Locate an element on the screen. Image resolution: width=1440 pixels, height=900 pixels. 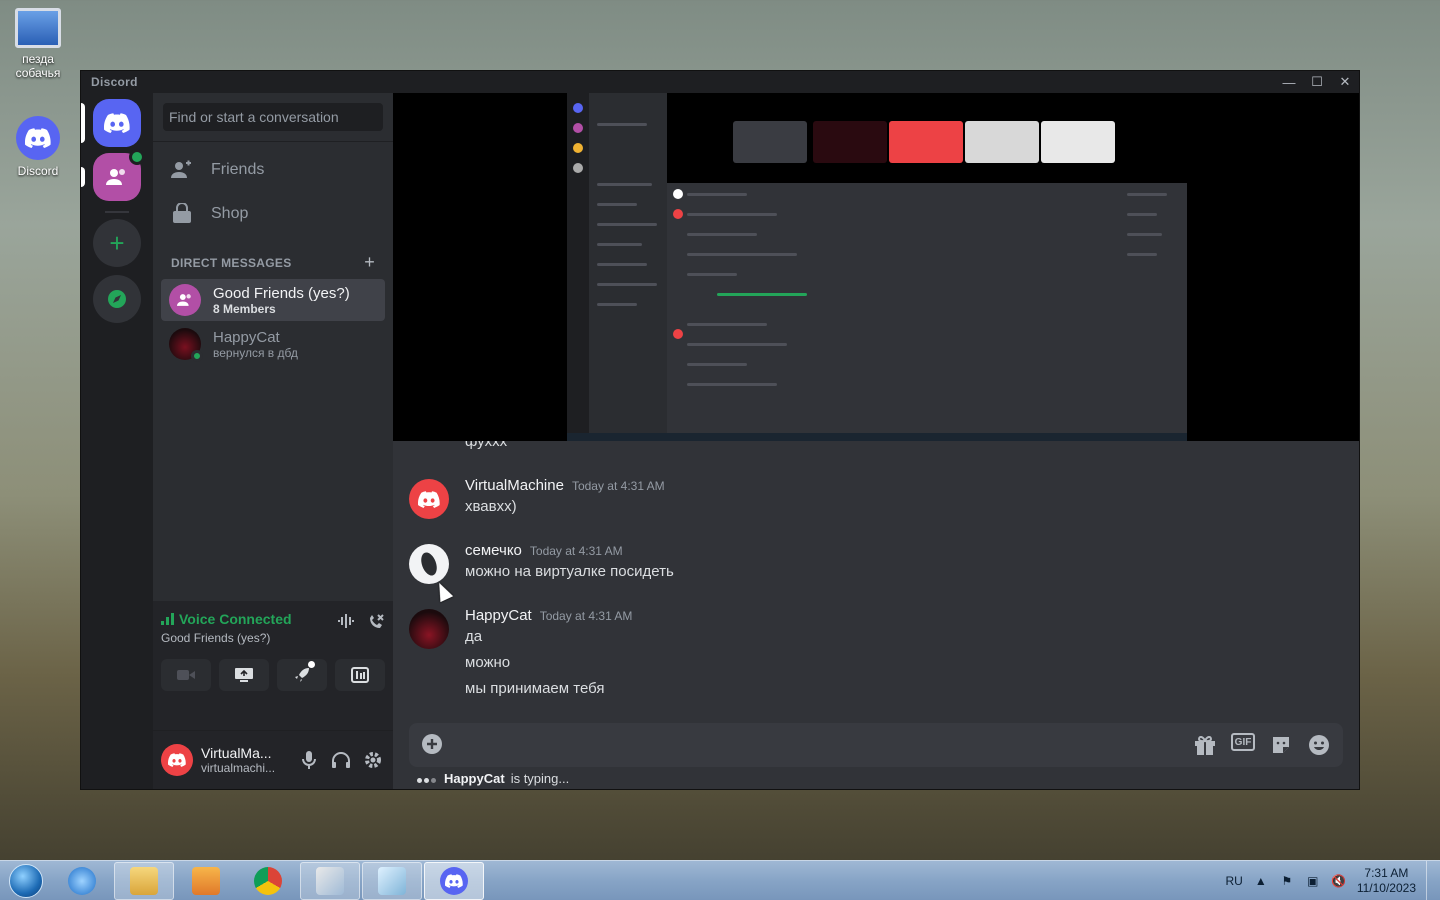
maximize-button: ☐ is located at coordinates (1317, 82).